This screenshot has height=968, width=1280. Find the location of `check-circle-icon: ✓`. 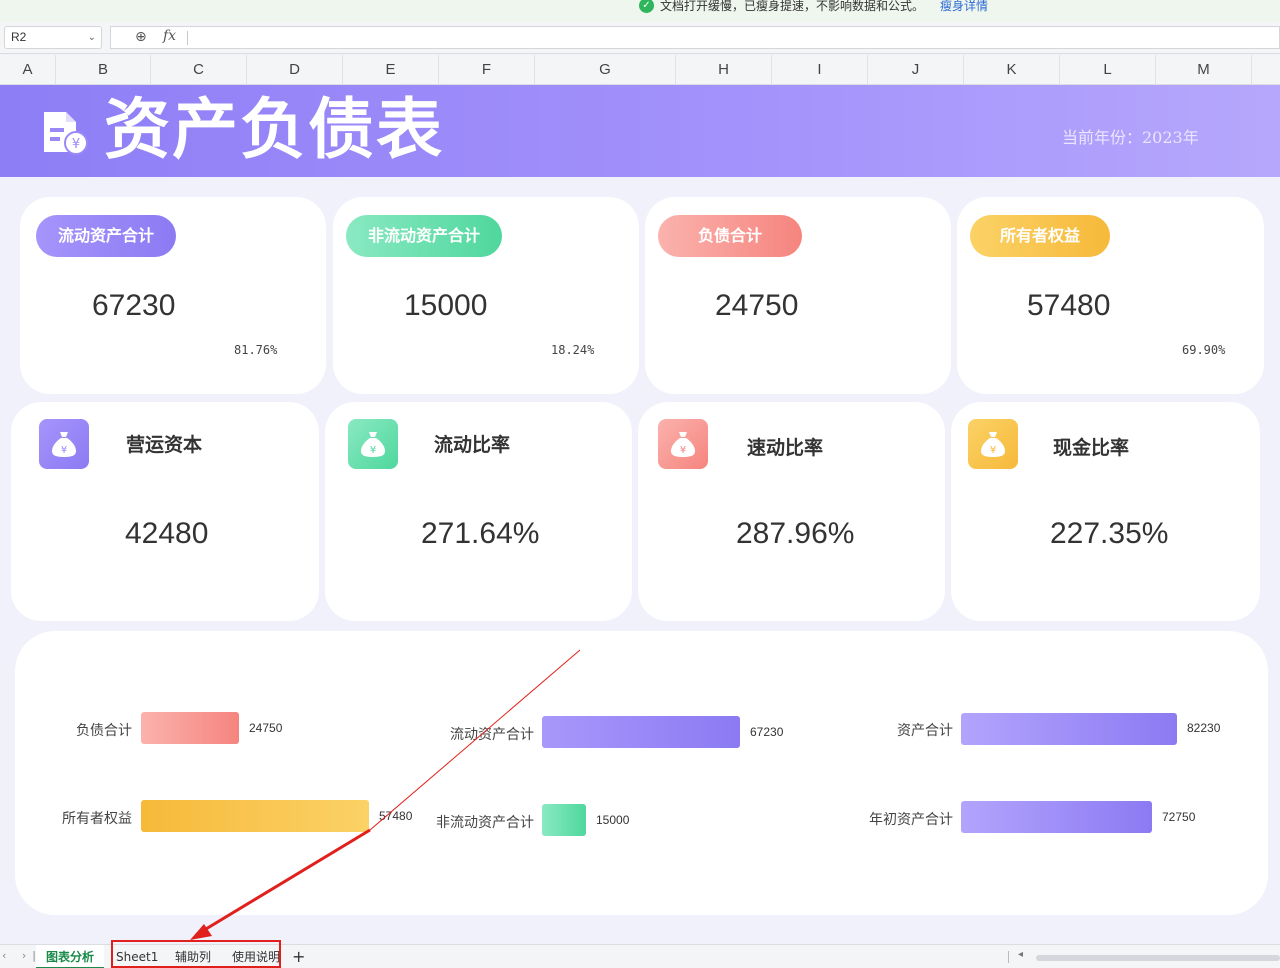

check-circle-icon: ✓ is located at coordinates (646, 6).